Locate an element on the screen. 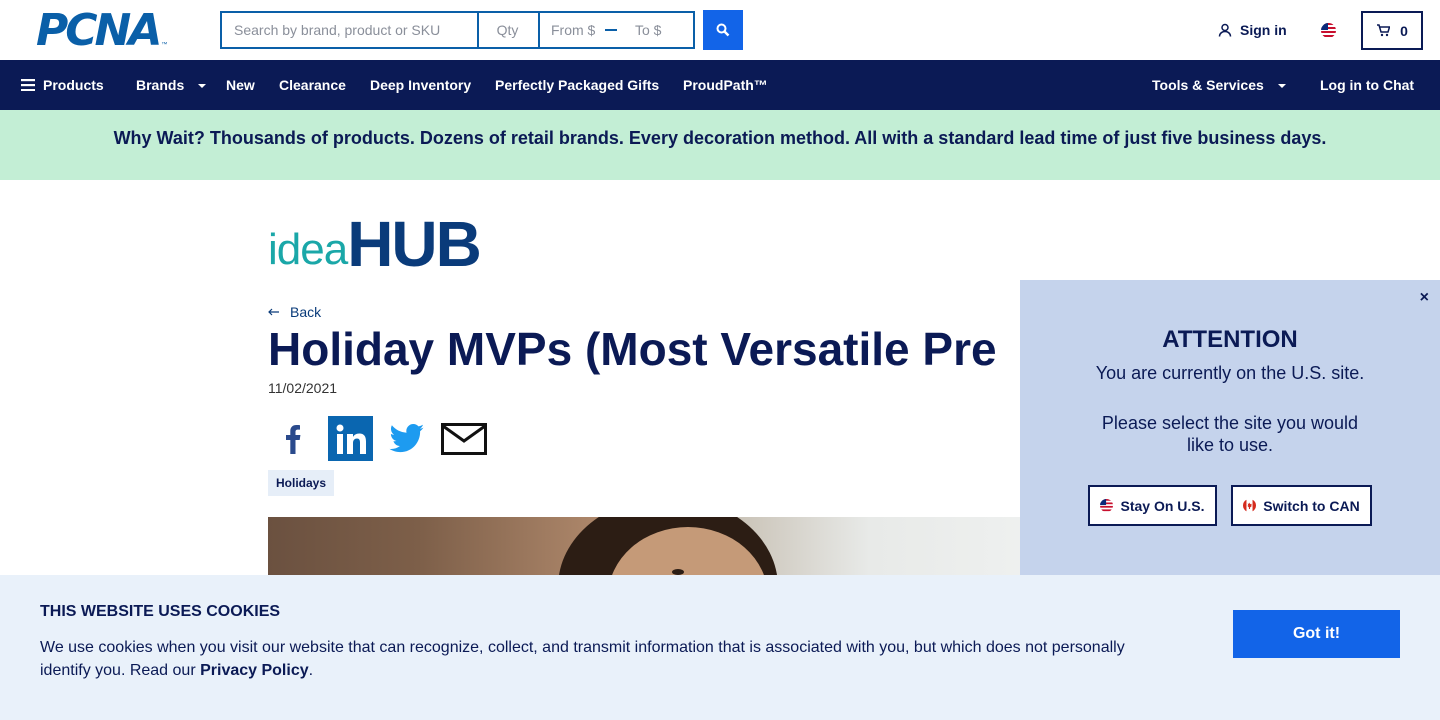 The width and height of the screenshot is (1440, 720). nav-chat: Log in to Chat is located at coordinates (1367, 85).